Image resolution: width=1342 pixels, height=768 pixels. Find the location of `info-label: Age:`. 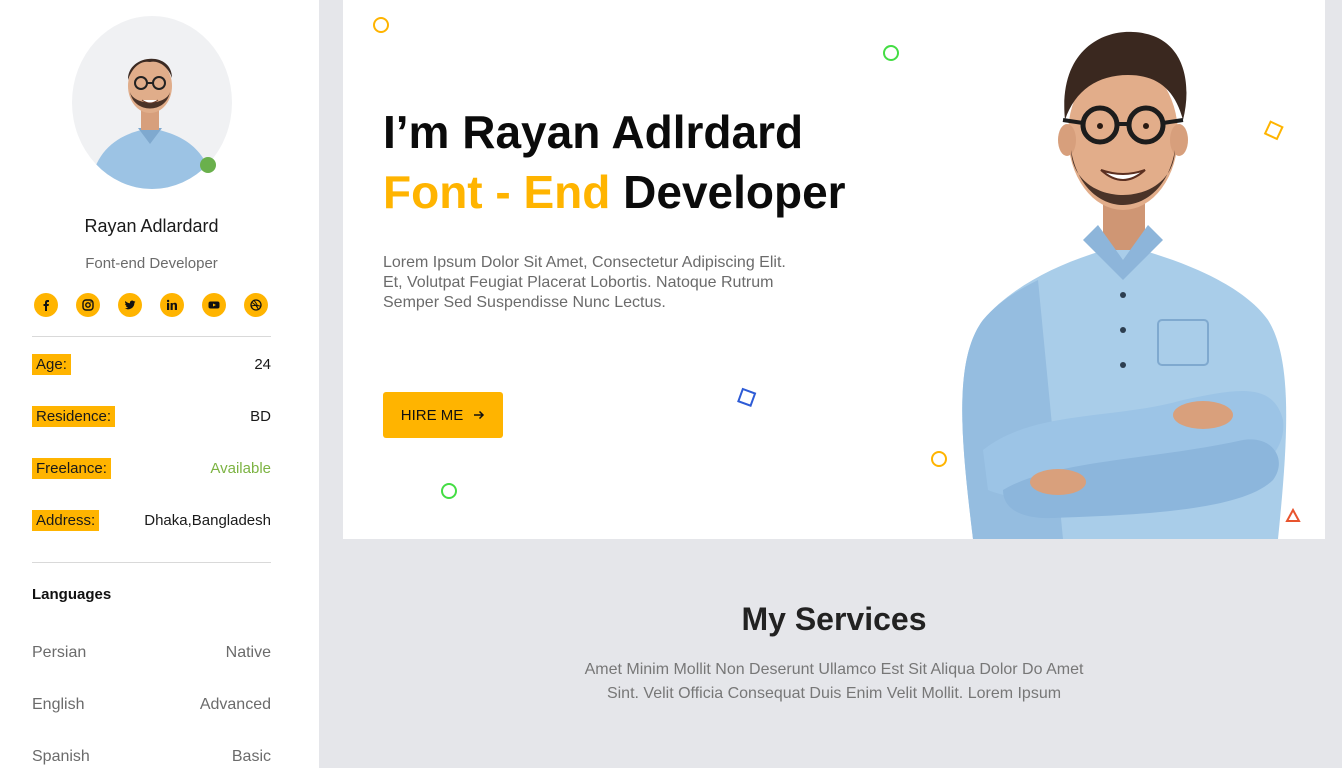

info-label: Age: is located at coordinates (51, 364).